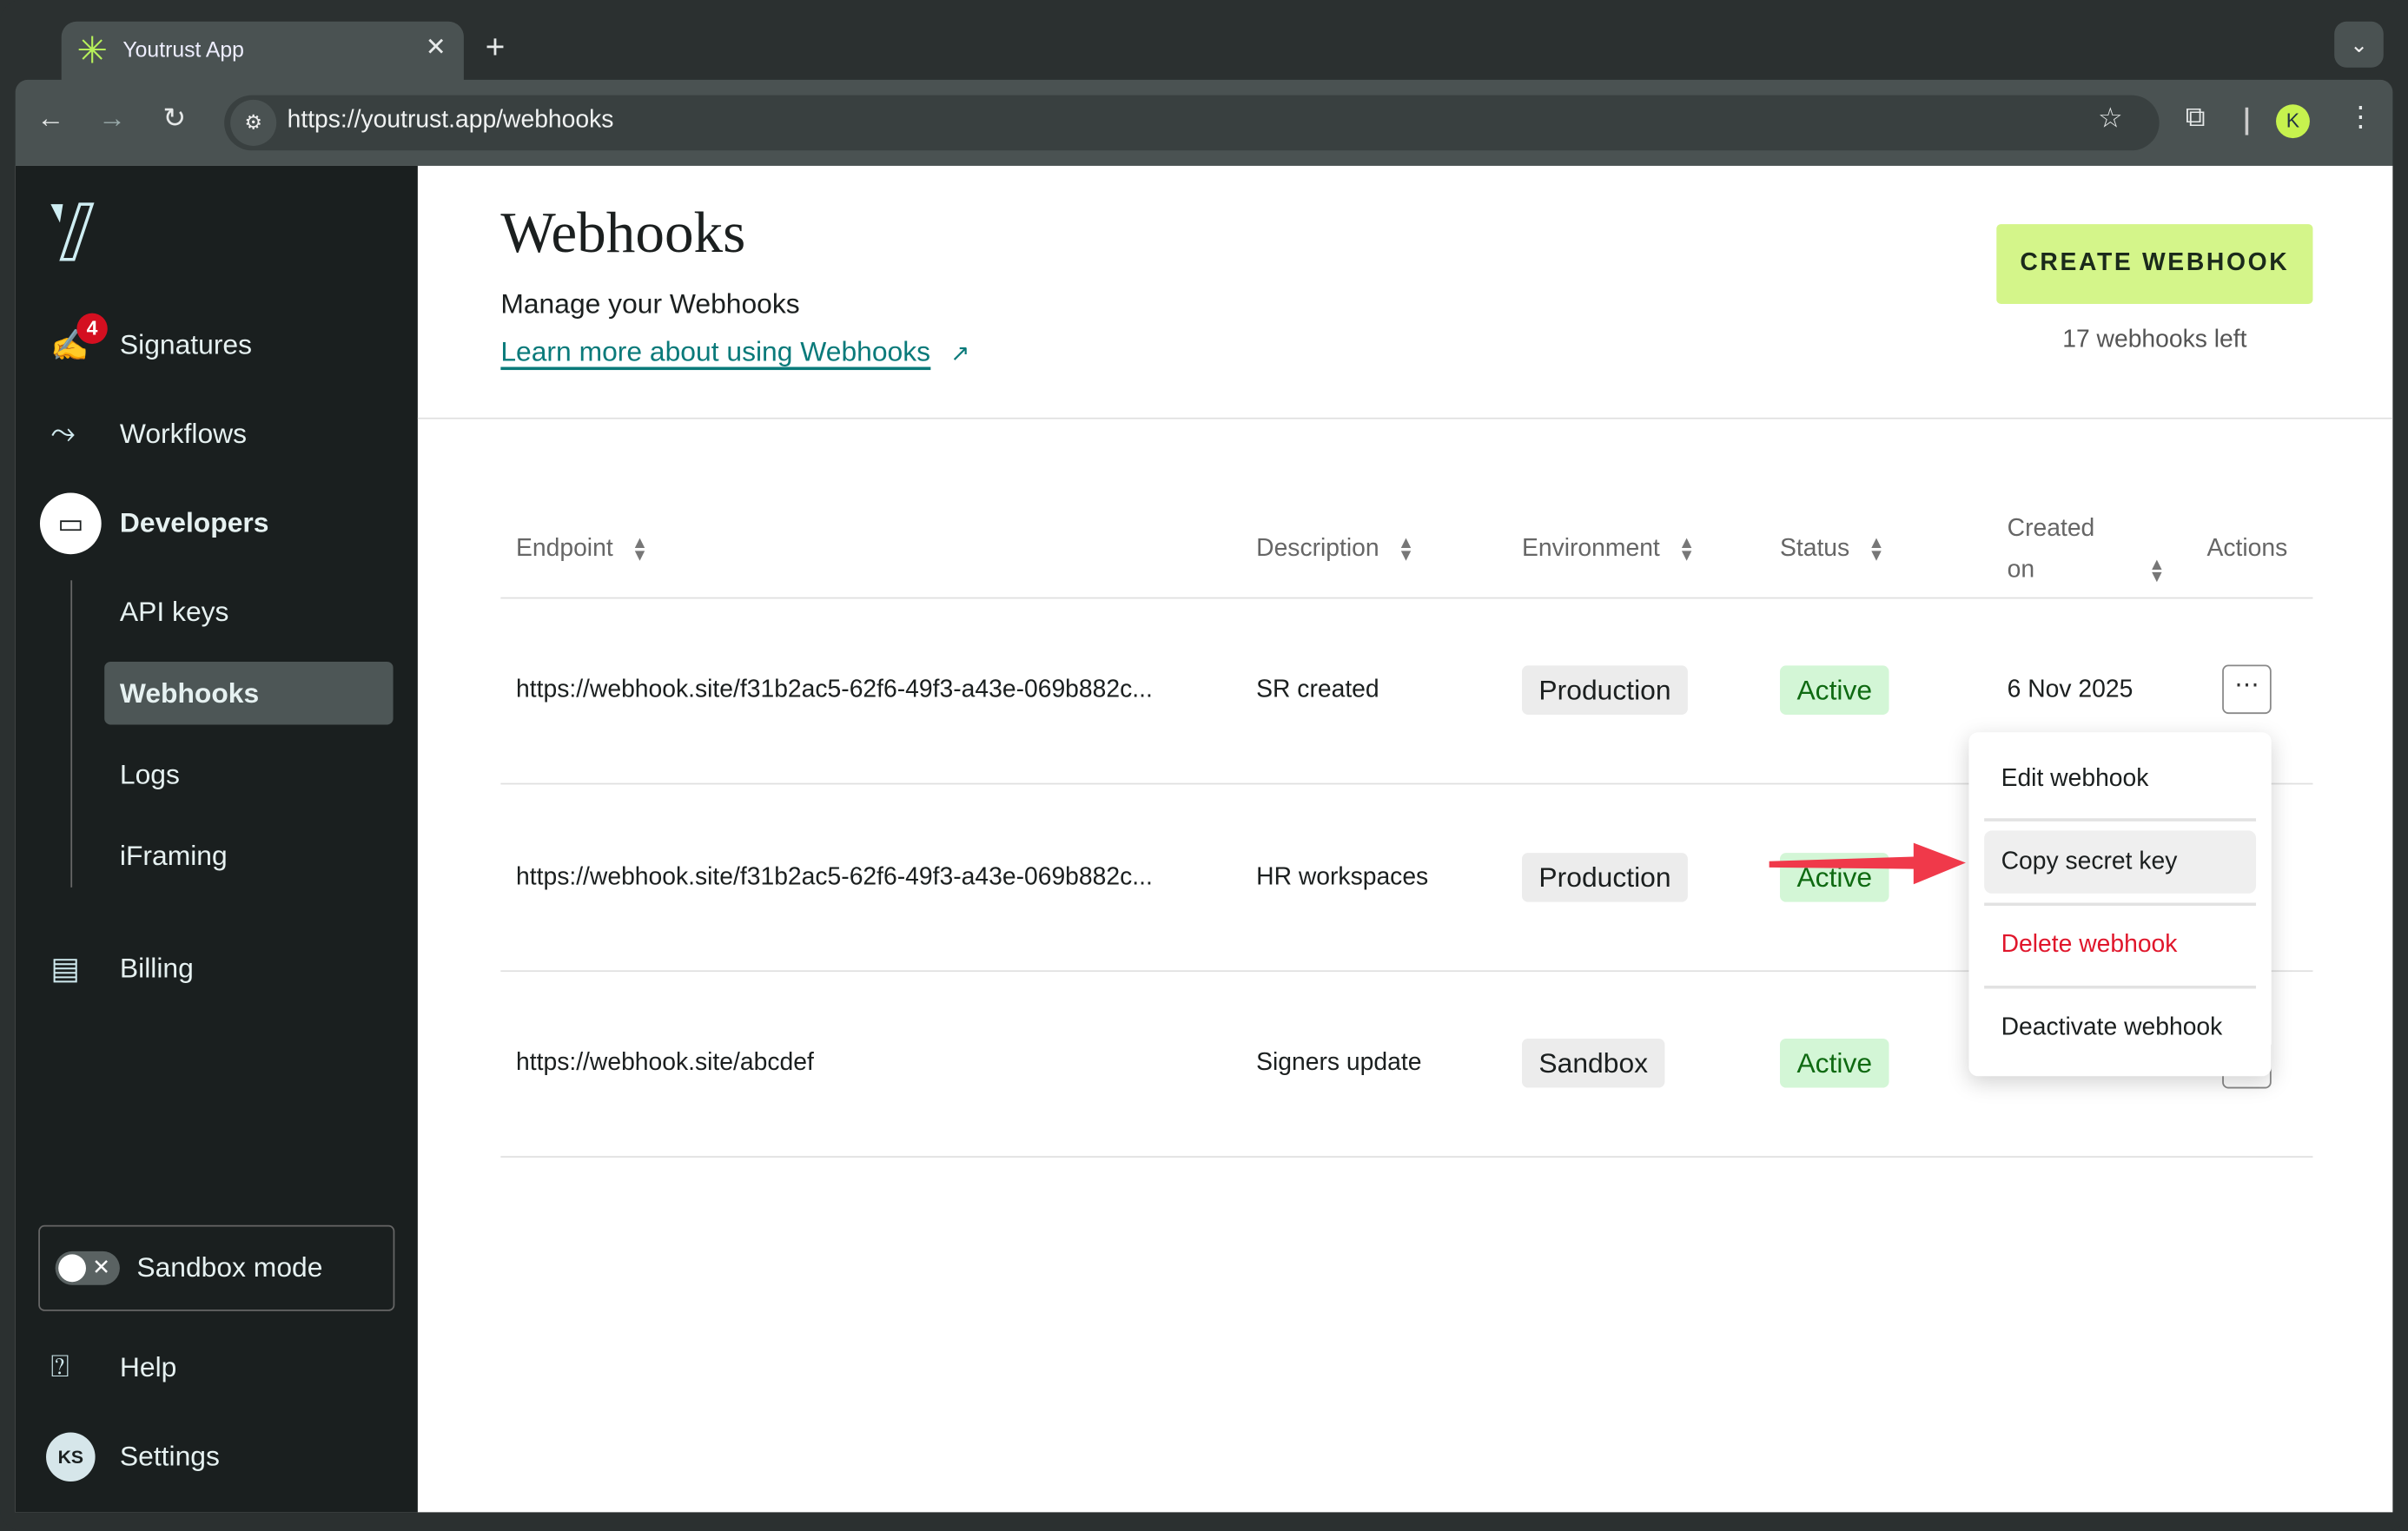  I want to click on toggle-off-icon: ✕, so click(101, 1266).